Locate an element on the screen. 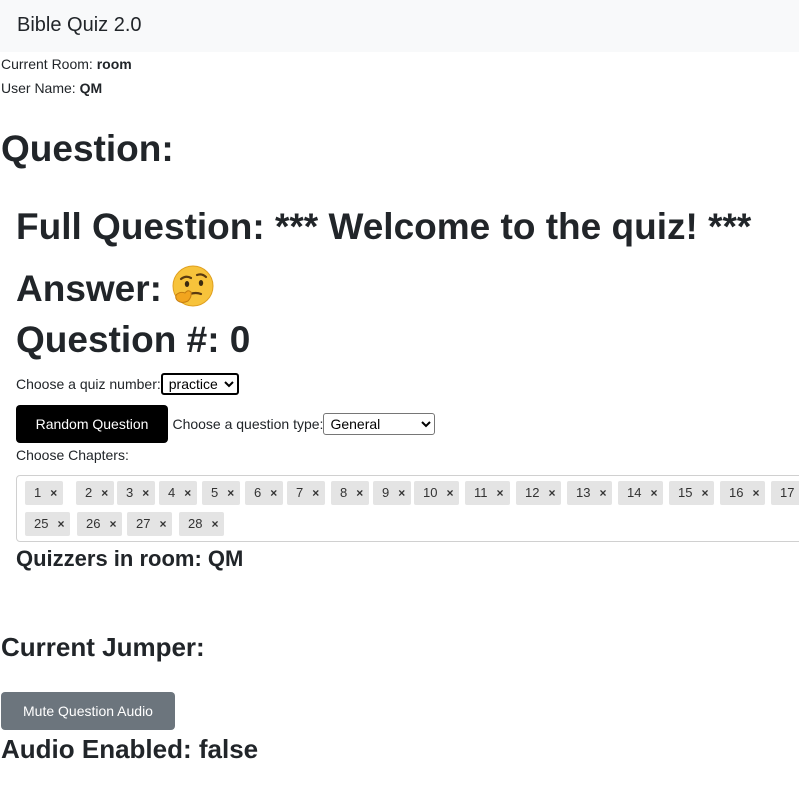  chapter-chip: 16 × is located at coordinates (743, 493).